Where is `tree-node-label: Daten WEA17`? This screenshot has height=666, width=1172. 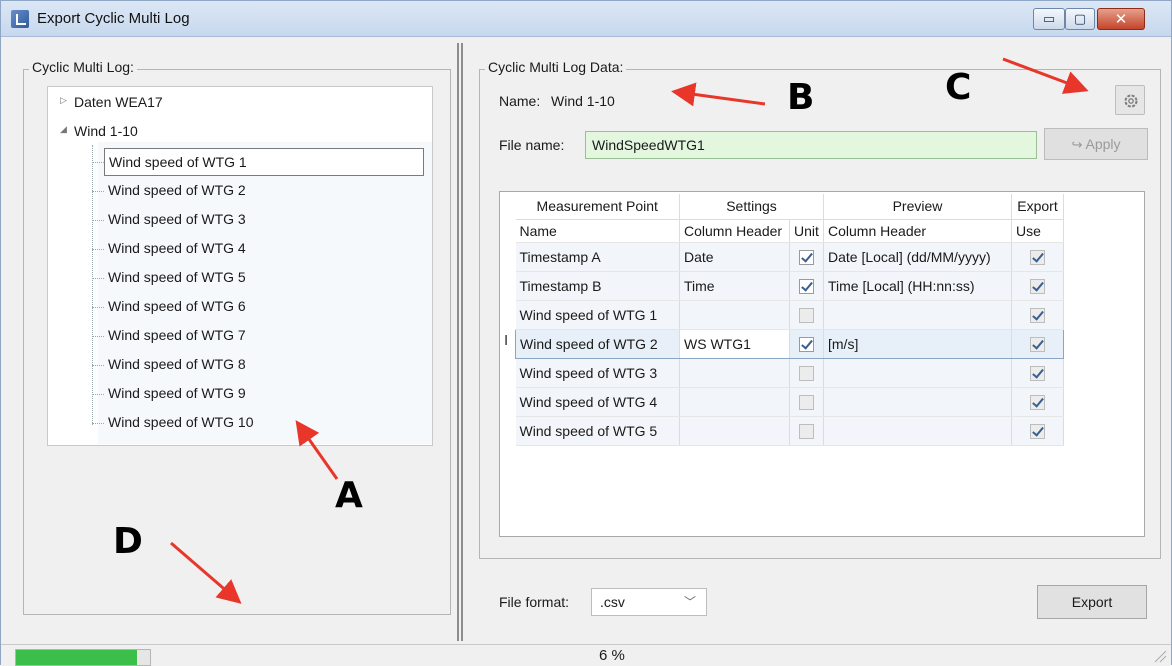
tree-node-label: Daten WEA17 is located at coordinates (118, 102).